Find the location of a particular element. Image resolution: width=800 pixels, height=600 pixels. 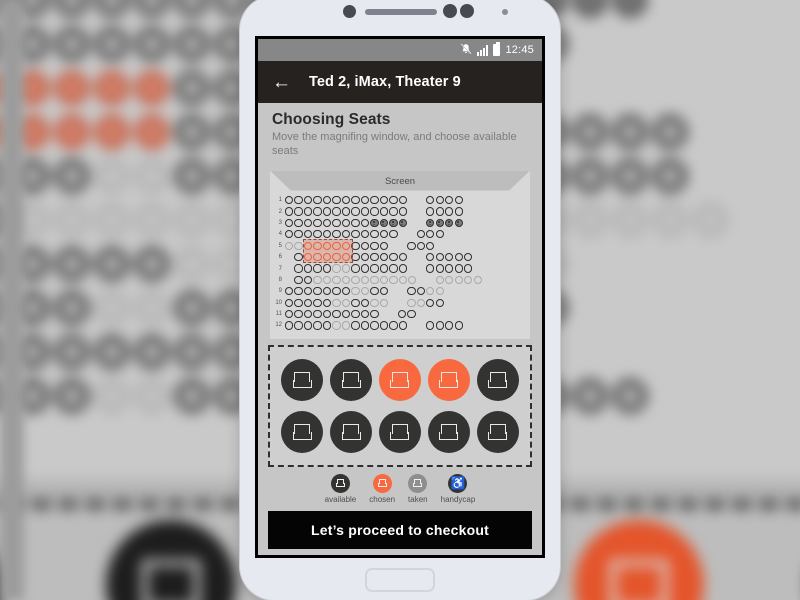

seat-map: Screen 1 2 3 4 5 6 7 8 9 10 11 12 is located at coordinates (400, 254).